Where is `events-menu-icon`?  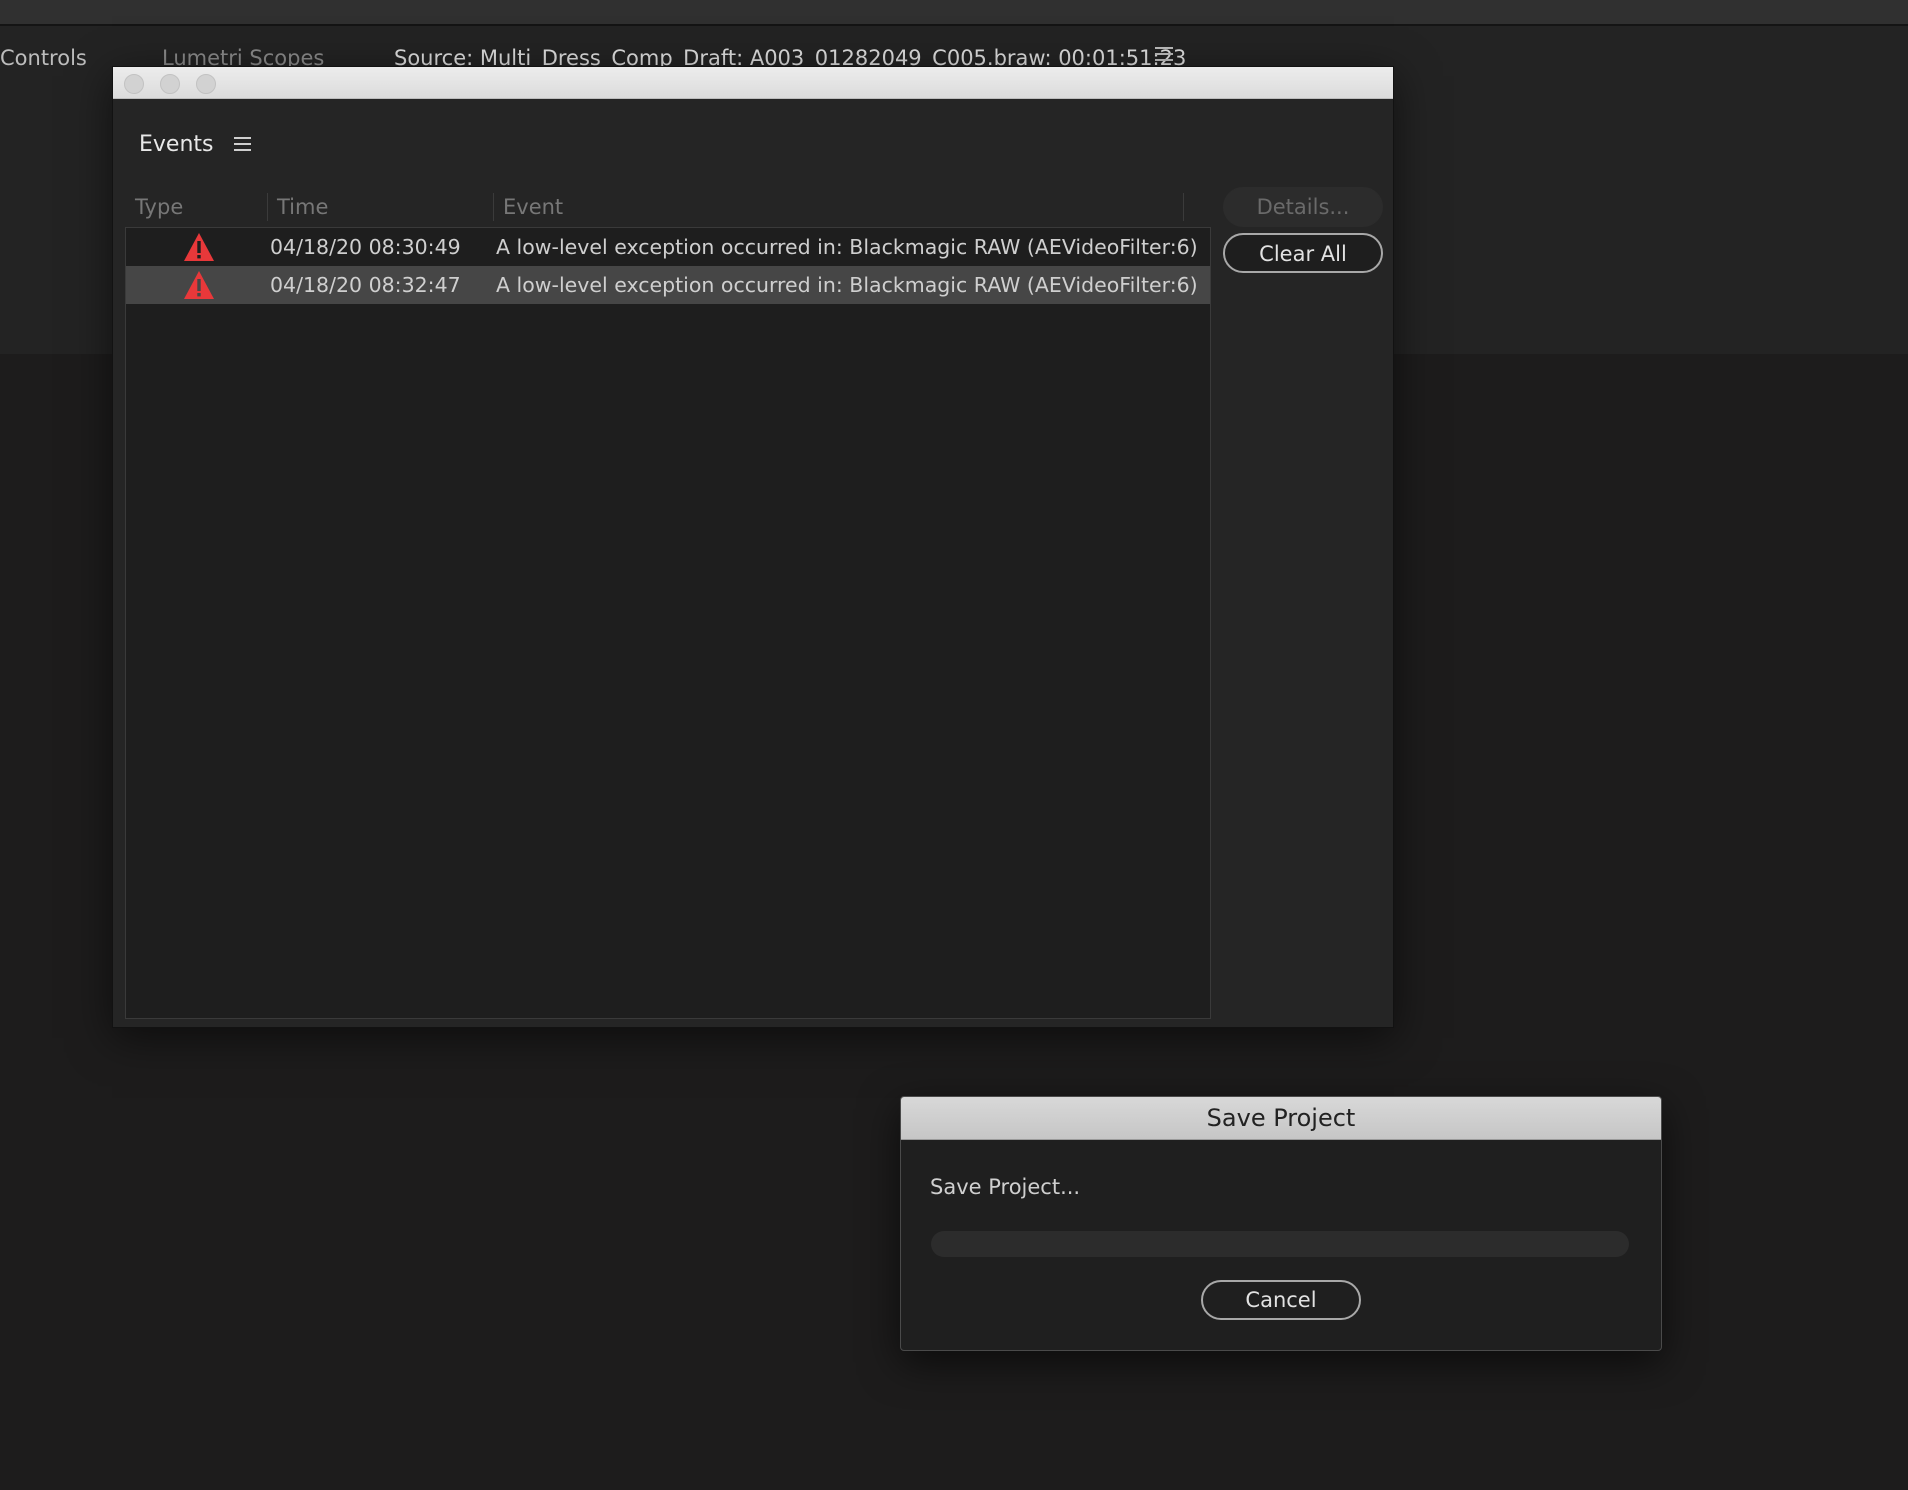
events-menu-icon is located at coordinates (242, 144).